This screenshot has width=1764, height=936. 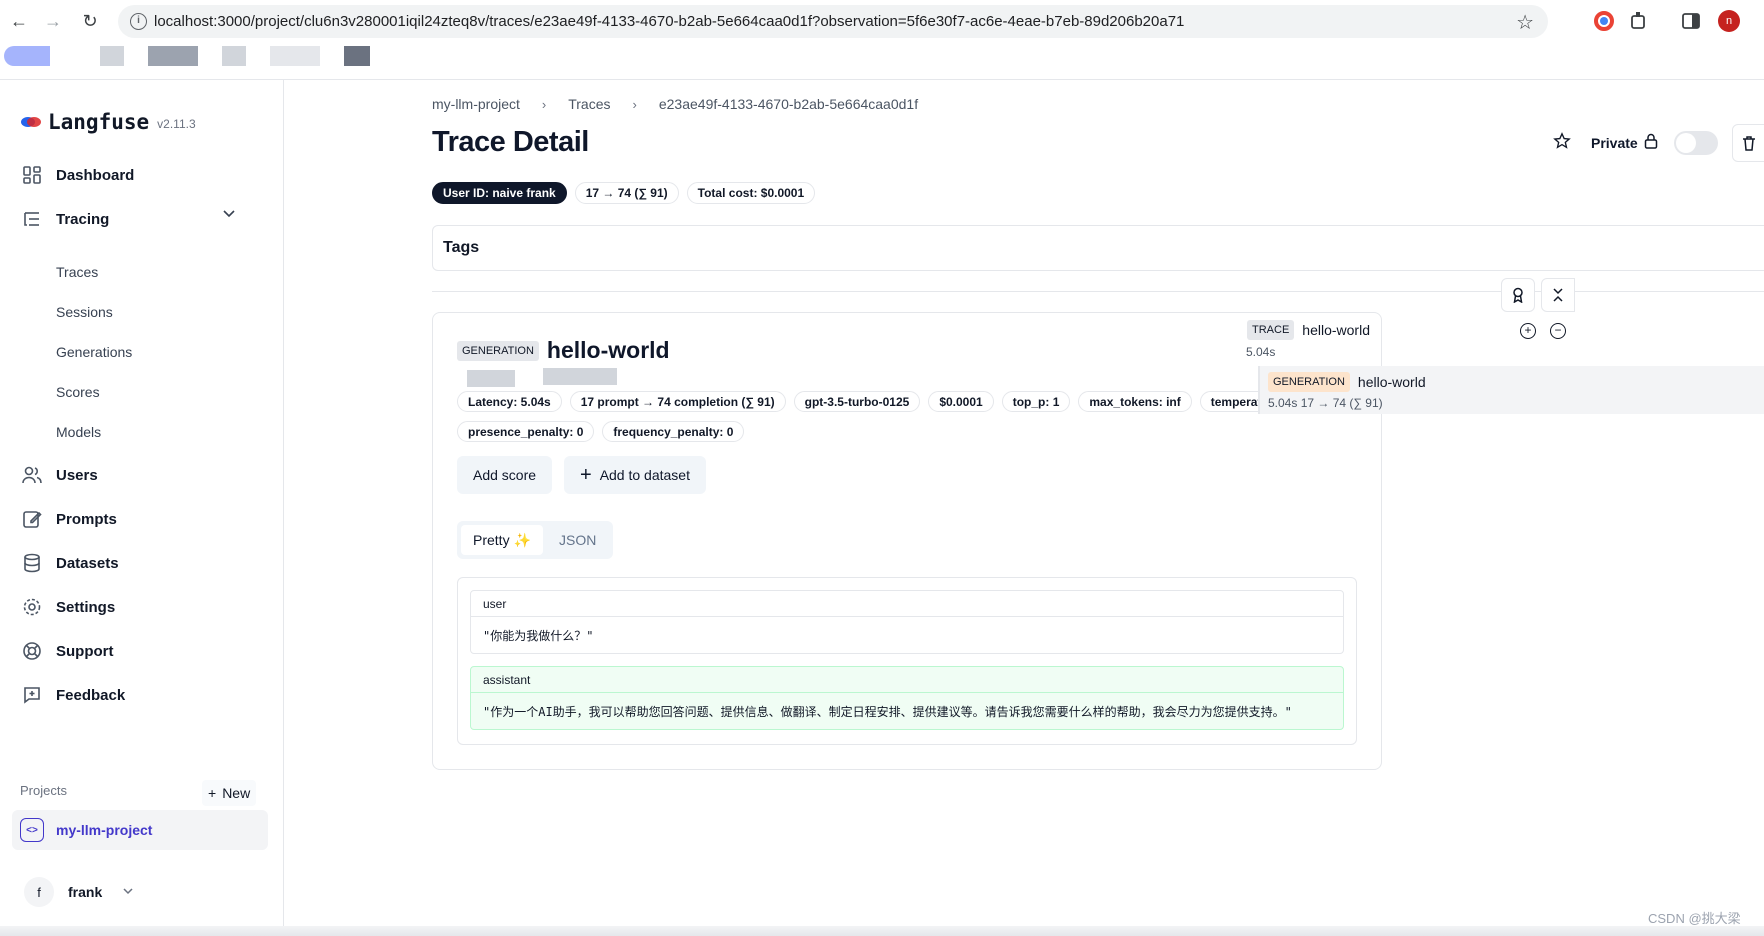 What do you see at coordinates (461, 247) in the screenshot?
I see `tags-label: Tags` at bounding box center [461, 247].